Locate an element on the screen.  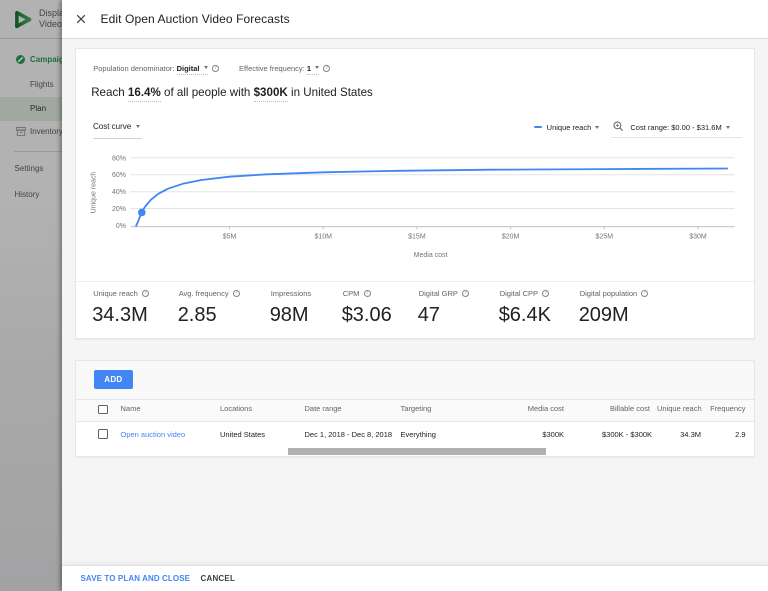
svg-text: $20M is located at coordinates (511, 236).